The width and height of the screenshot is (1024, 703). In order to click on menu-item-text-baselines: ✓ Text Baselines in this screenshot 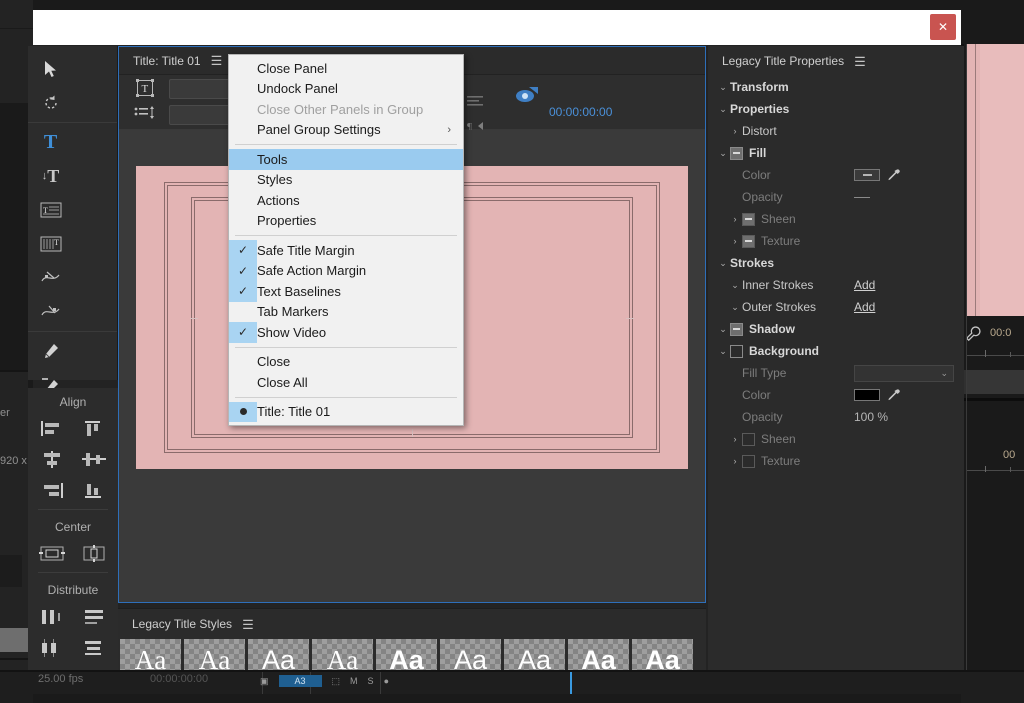, I will do `click(346, 291)`.